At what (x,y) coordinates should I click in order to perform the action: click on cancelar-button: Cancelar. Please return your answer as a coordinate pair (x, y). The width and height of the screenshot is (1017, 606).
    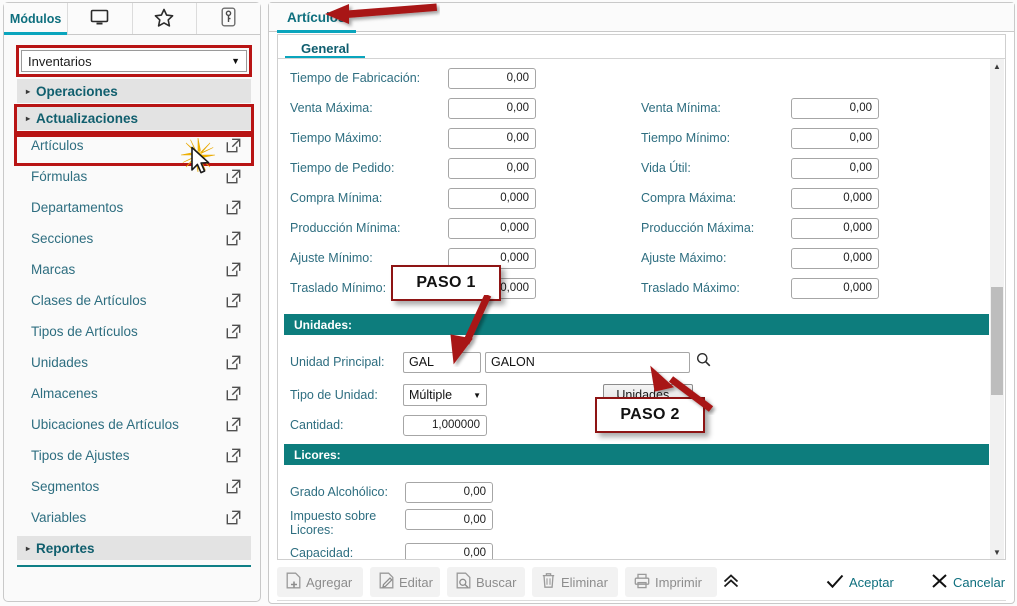
    Looking at the image, I should click on (969, 582).